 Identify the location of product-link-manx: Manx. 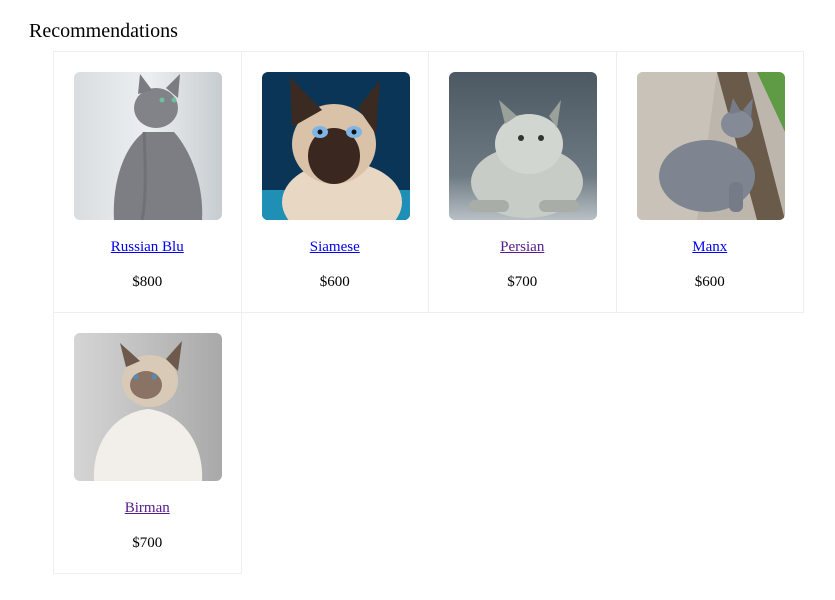
(710, 247).